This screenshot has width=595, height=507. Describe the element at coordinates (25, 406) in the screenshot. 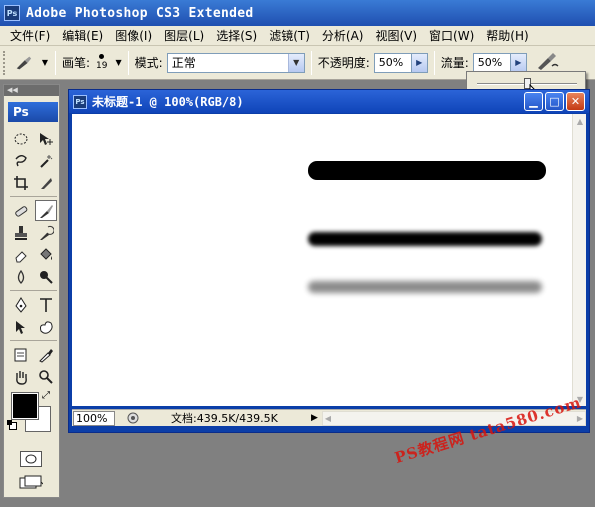

I see `foreground-color-swatch` at that location.